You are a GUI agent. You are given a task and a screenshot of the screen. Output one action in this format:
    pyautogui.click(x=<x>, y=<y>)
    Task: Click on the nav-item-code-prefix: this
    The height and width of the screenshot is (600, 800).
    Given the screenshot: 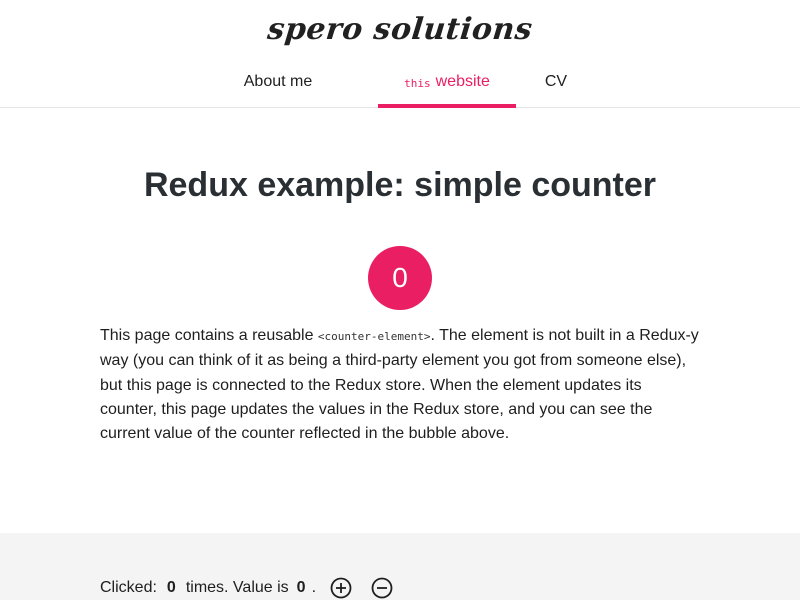 What is the action you would take?
    pyautogui.click(x=417, y=83)
    